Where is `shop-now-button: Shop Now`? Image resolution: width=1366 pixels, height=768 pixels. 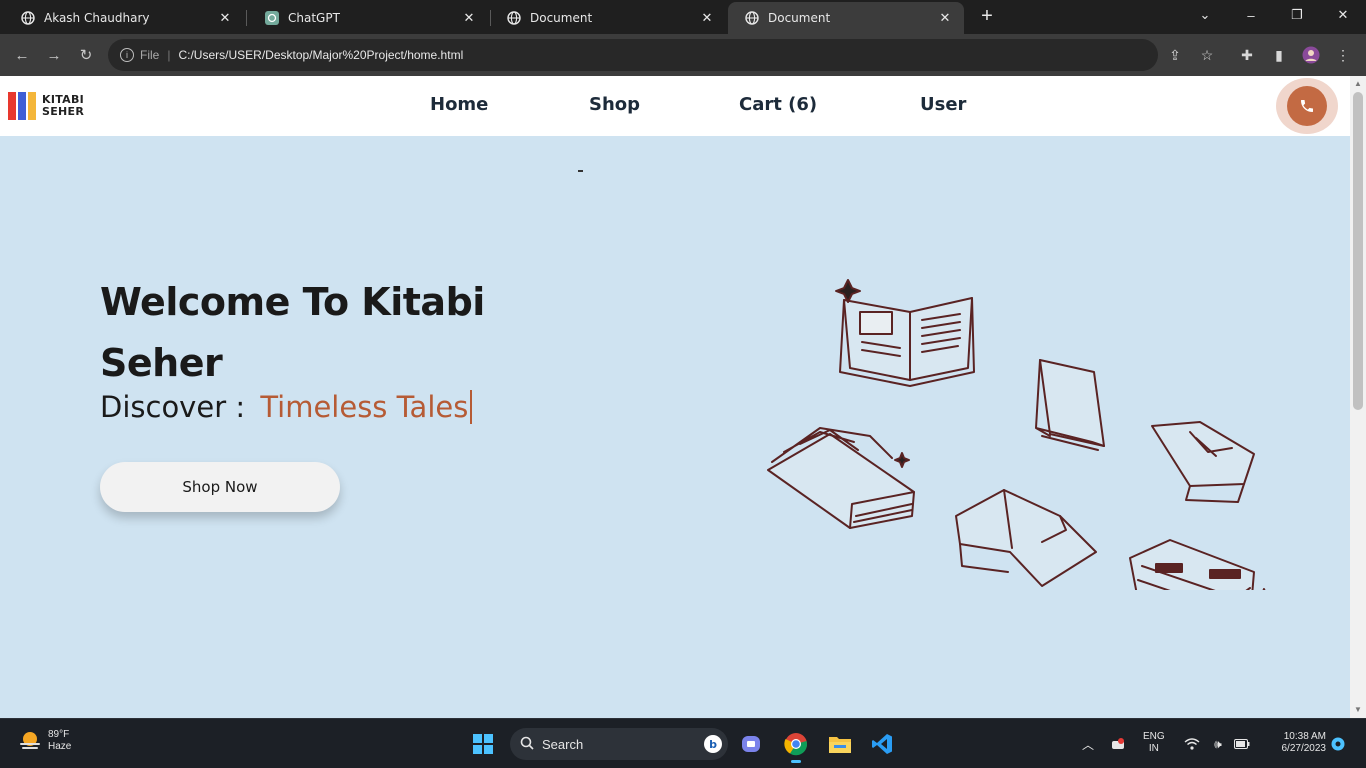 shop-now-button: Shop Now is located at coordinates (220, 487).